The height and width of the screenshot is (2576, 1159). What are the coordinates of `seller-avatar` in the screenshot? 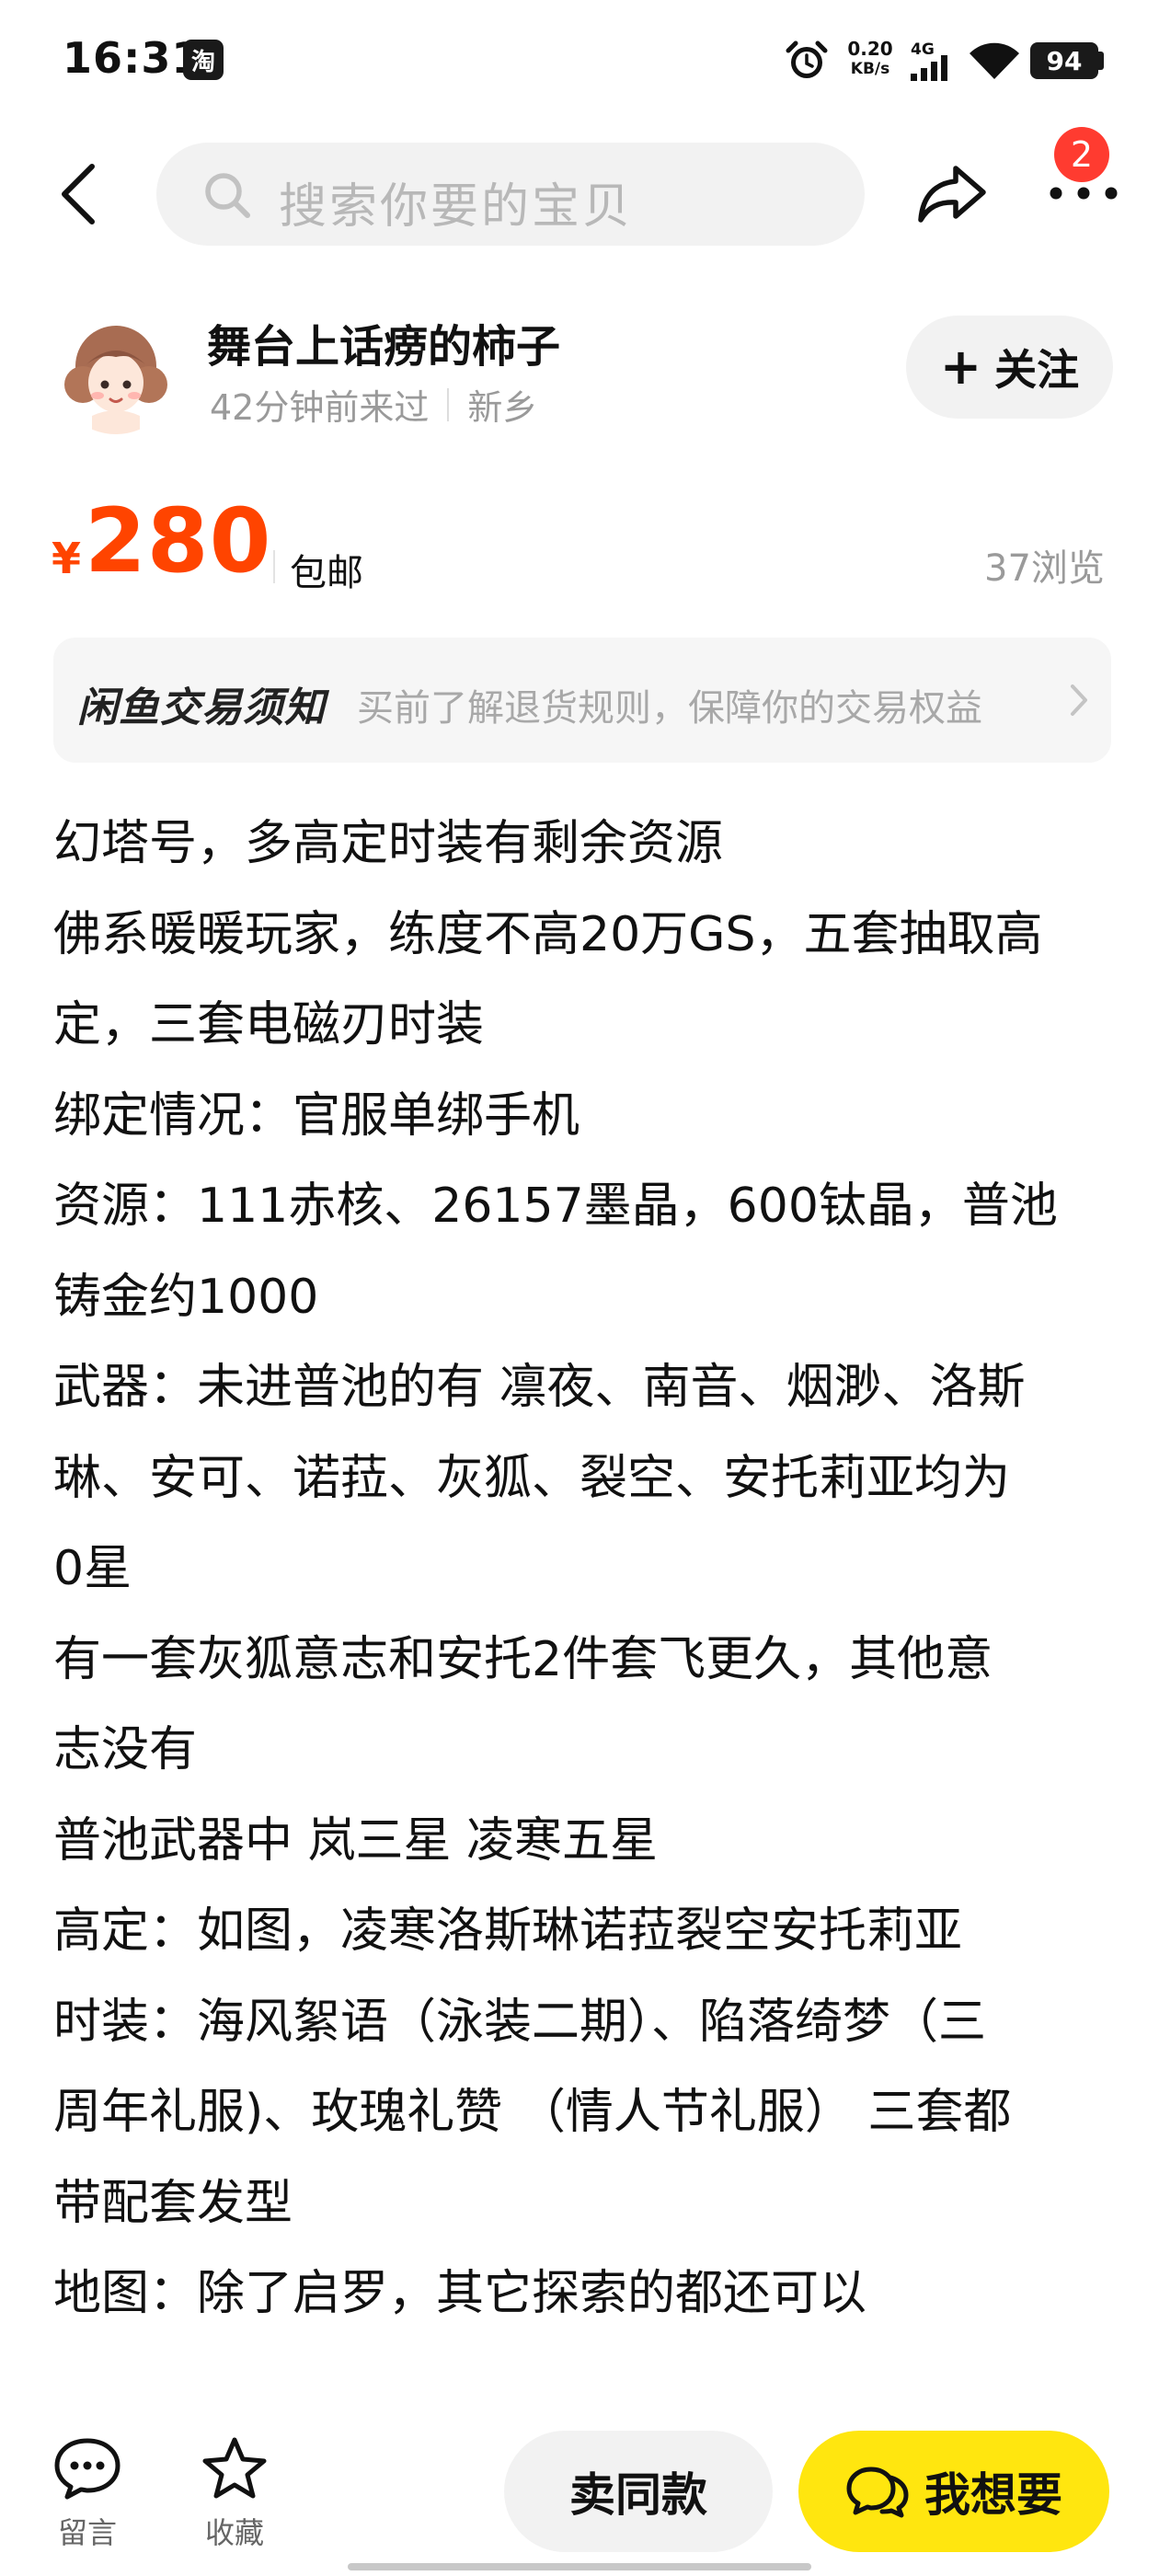 It's located at (116, 373).